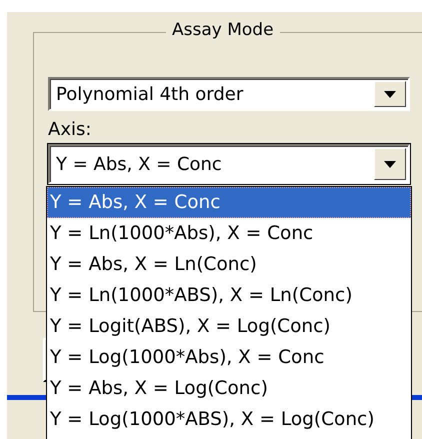 The image size is (422, 439). Describe the element at coordinates (70, 129) in the screenshot. I see `axis-label: Axis:` at that location.